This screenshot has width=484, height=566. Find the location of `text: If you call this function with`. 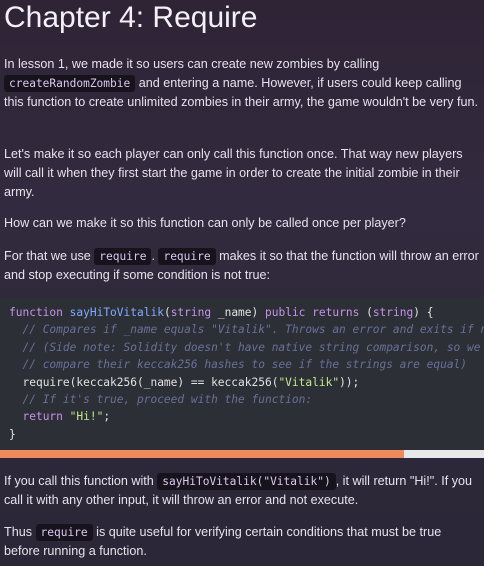

text: If you call this function with is located at coordinates (81, 481).